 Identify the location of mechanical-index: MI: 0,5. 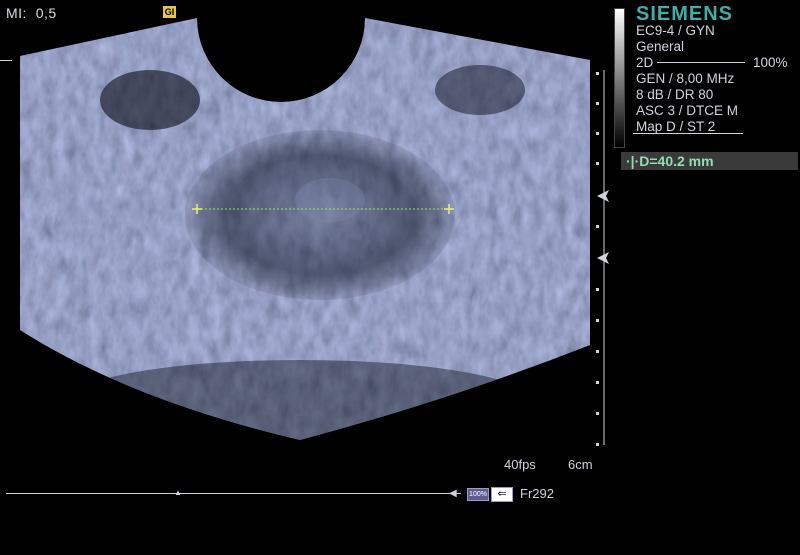
(31, 13).